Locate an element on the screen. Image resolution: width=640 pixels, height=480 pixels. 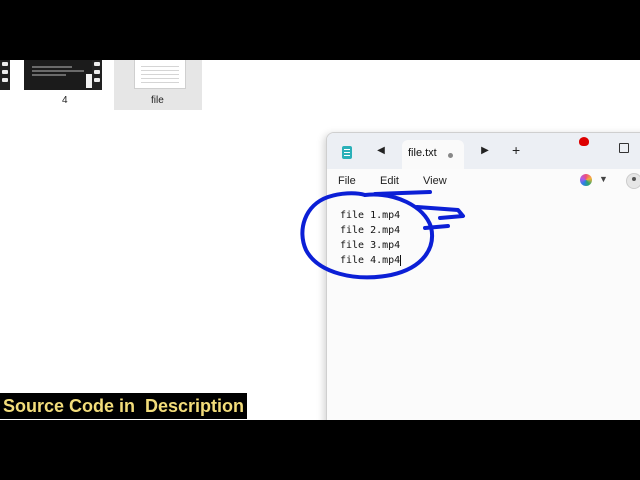
tab-file-txt: file.txt is located at coordinates (433, 154).